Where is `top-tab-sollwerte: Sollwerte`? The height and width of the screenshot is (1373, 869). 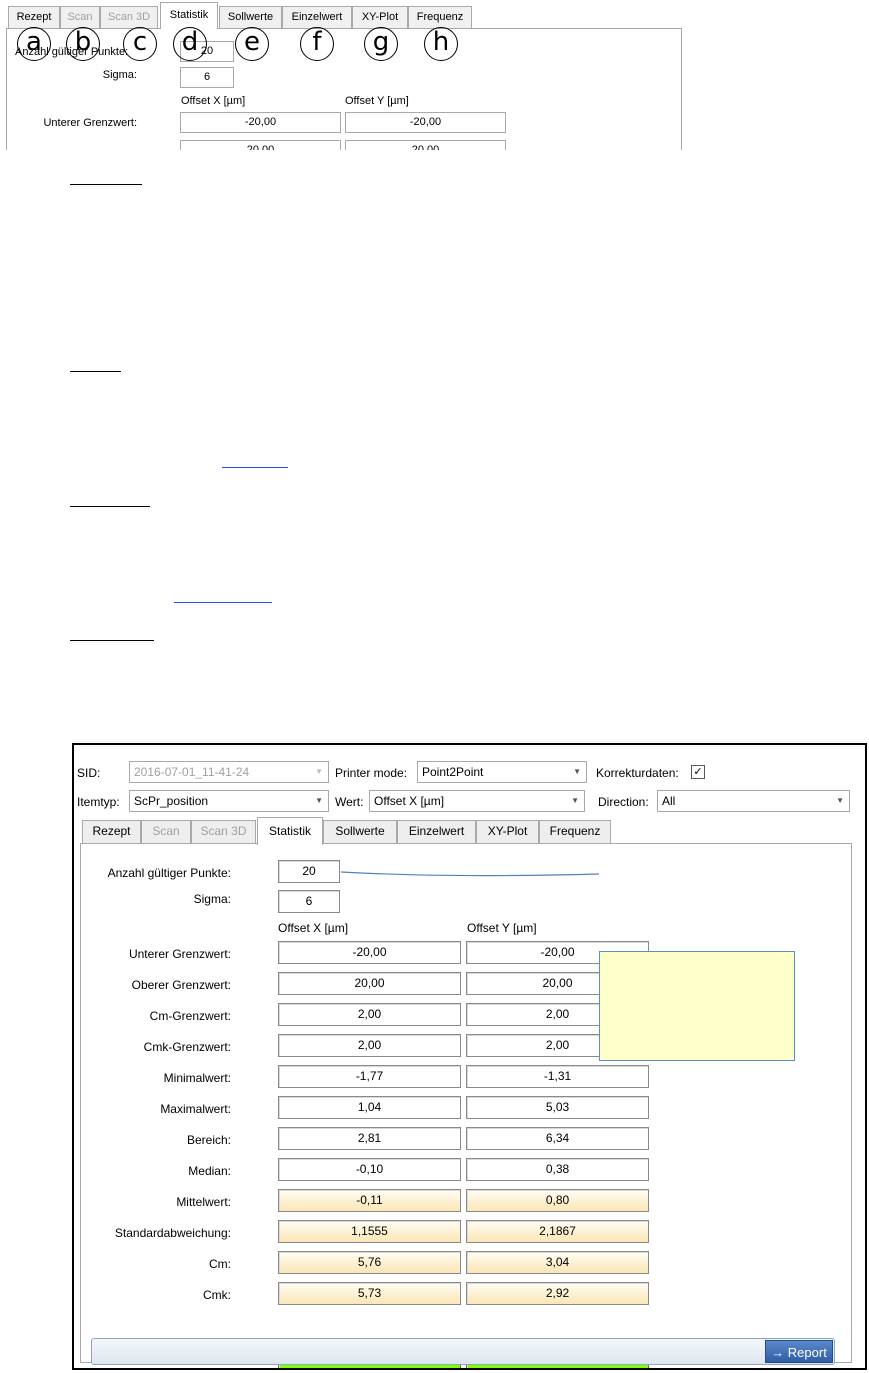
top-tab-sollwerte: Sollwerte is located at coordinates (250, 17).